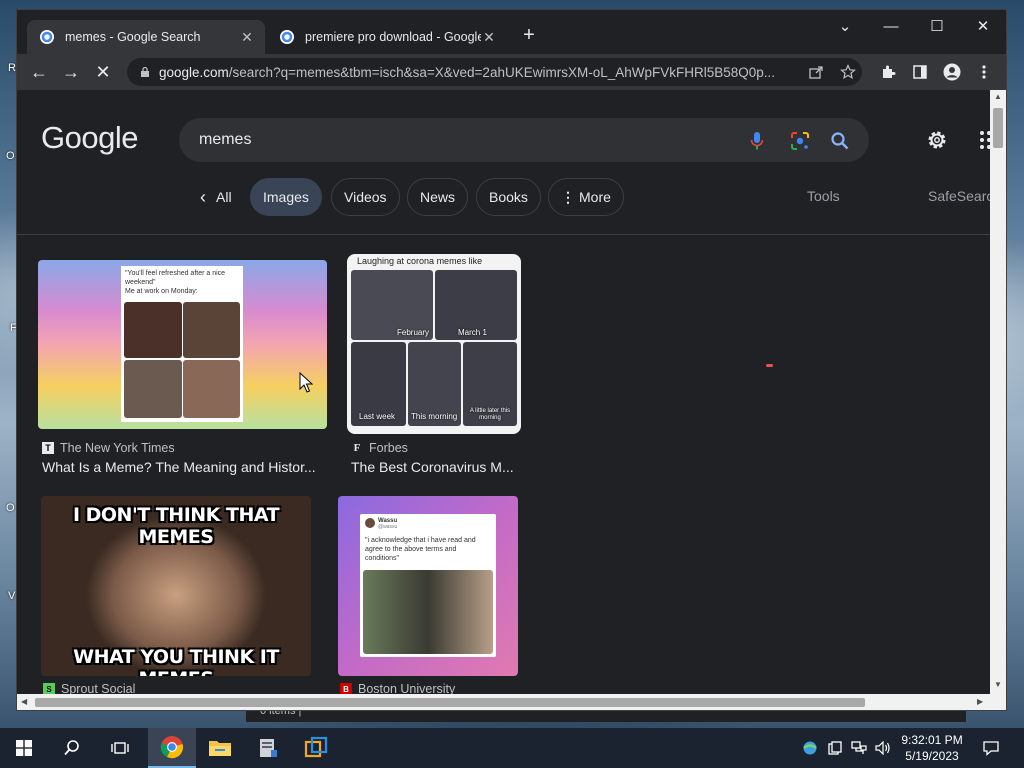  I want to click on meme-caption-bottom: WHAT YOU THINK IT MEMES, so click(176, 661).